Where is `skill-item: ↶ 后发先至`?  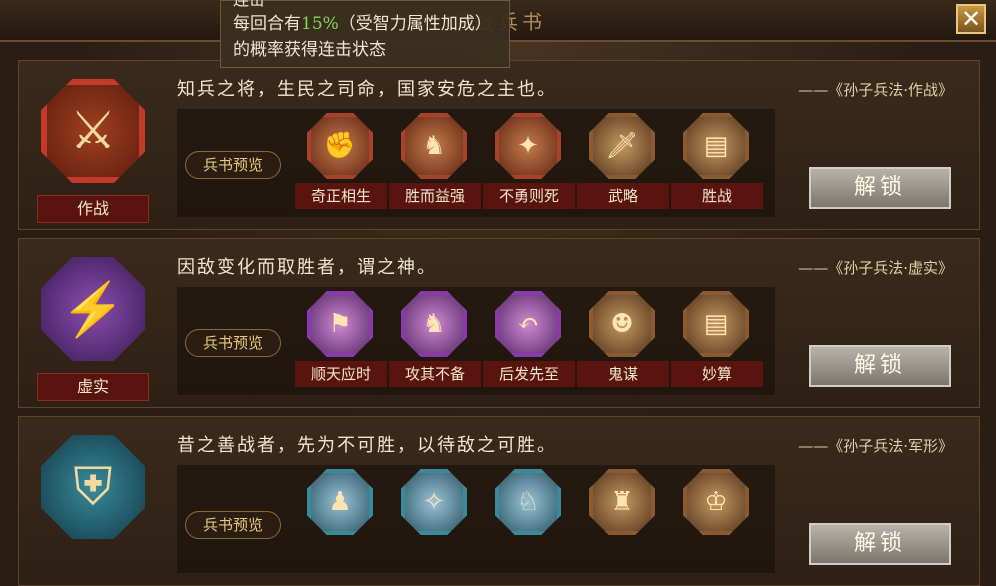 skill-item: ↶ 后发先至 is located at coordinates (529, 341).